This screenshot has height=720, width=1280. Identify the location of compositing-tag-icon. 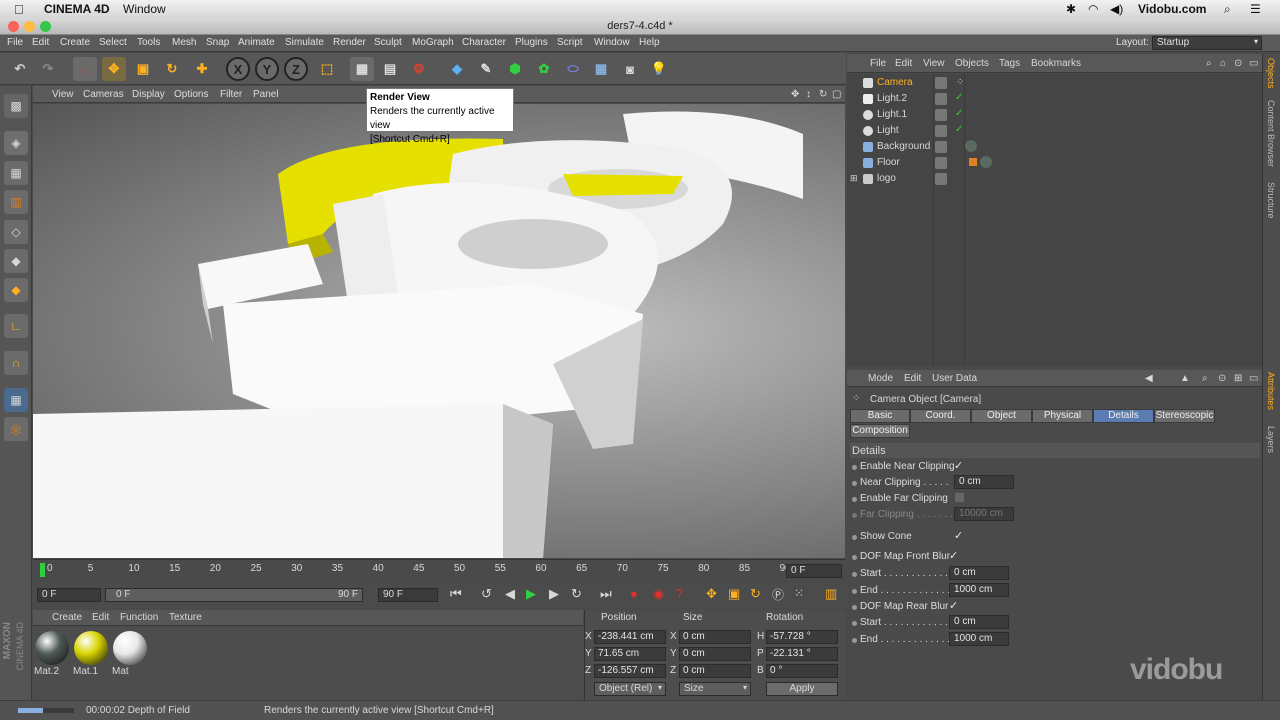
(973, 162).